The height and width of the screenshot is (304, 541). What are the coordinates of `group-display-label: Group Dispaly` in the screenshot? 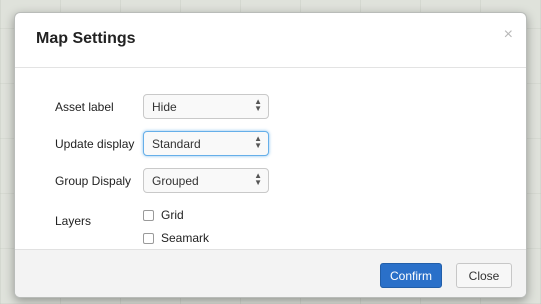 It's located at (93, 181).